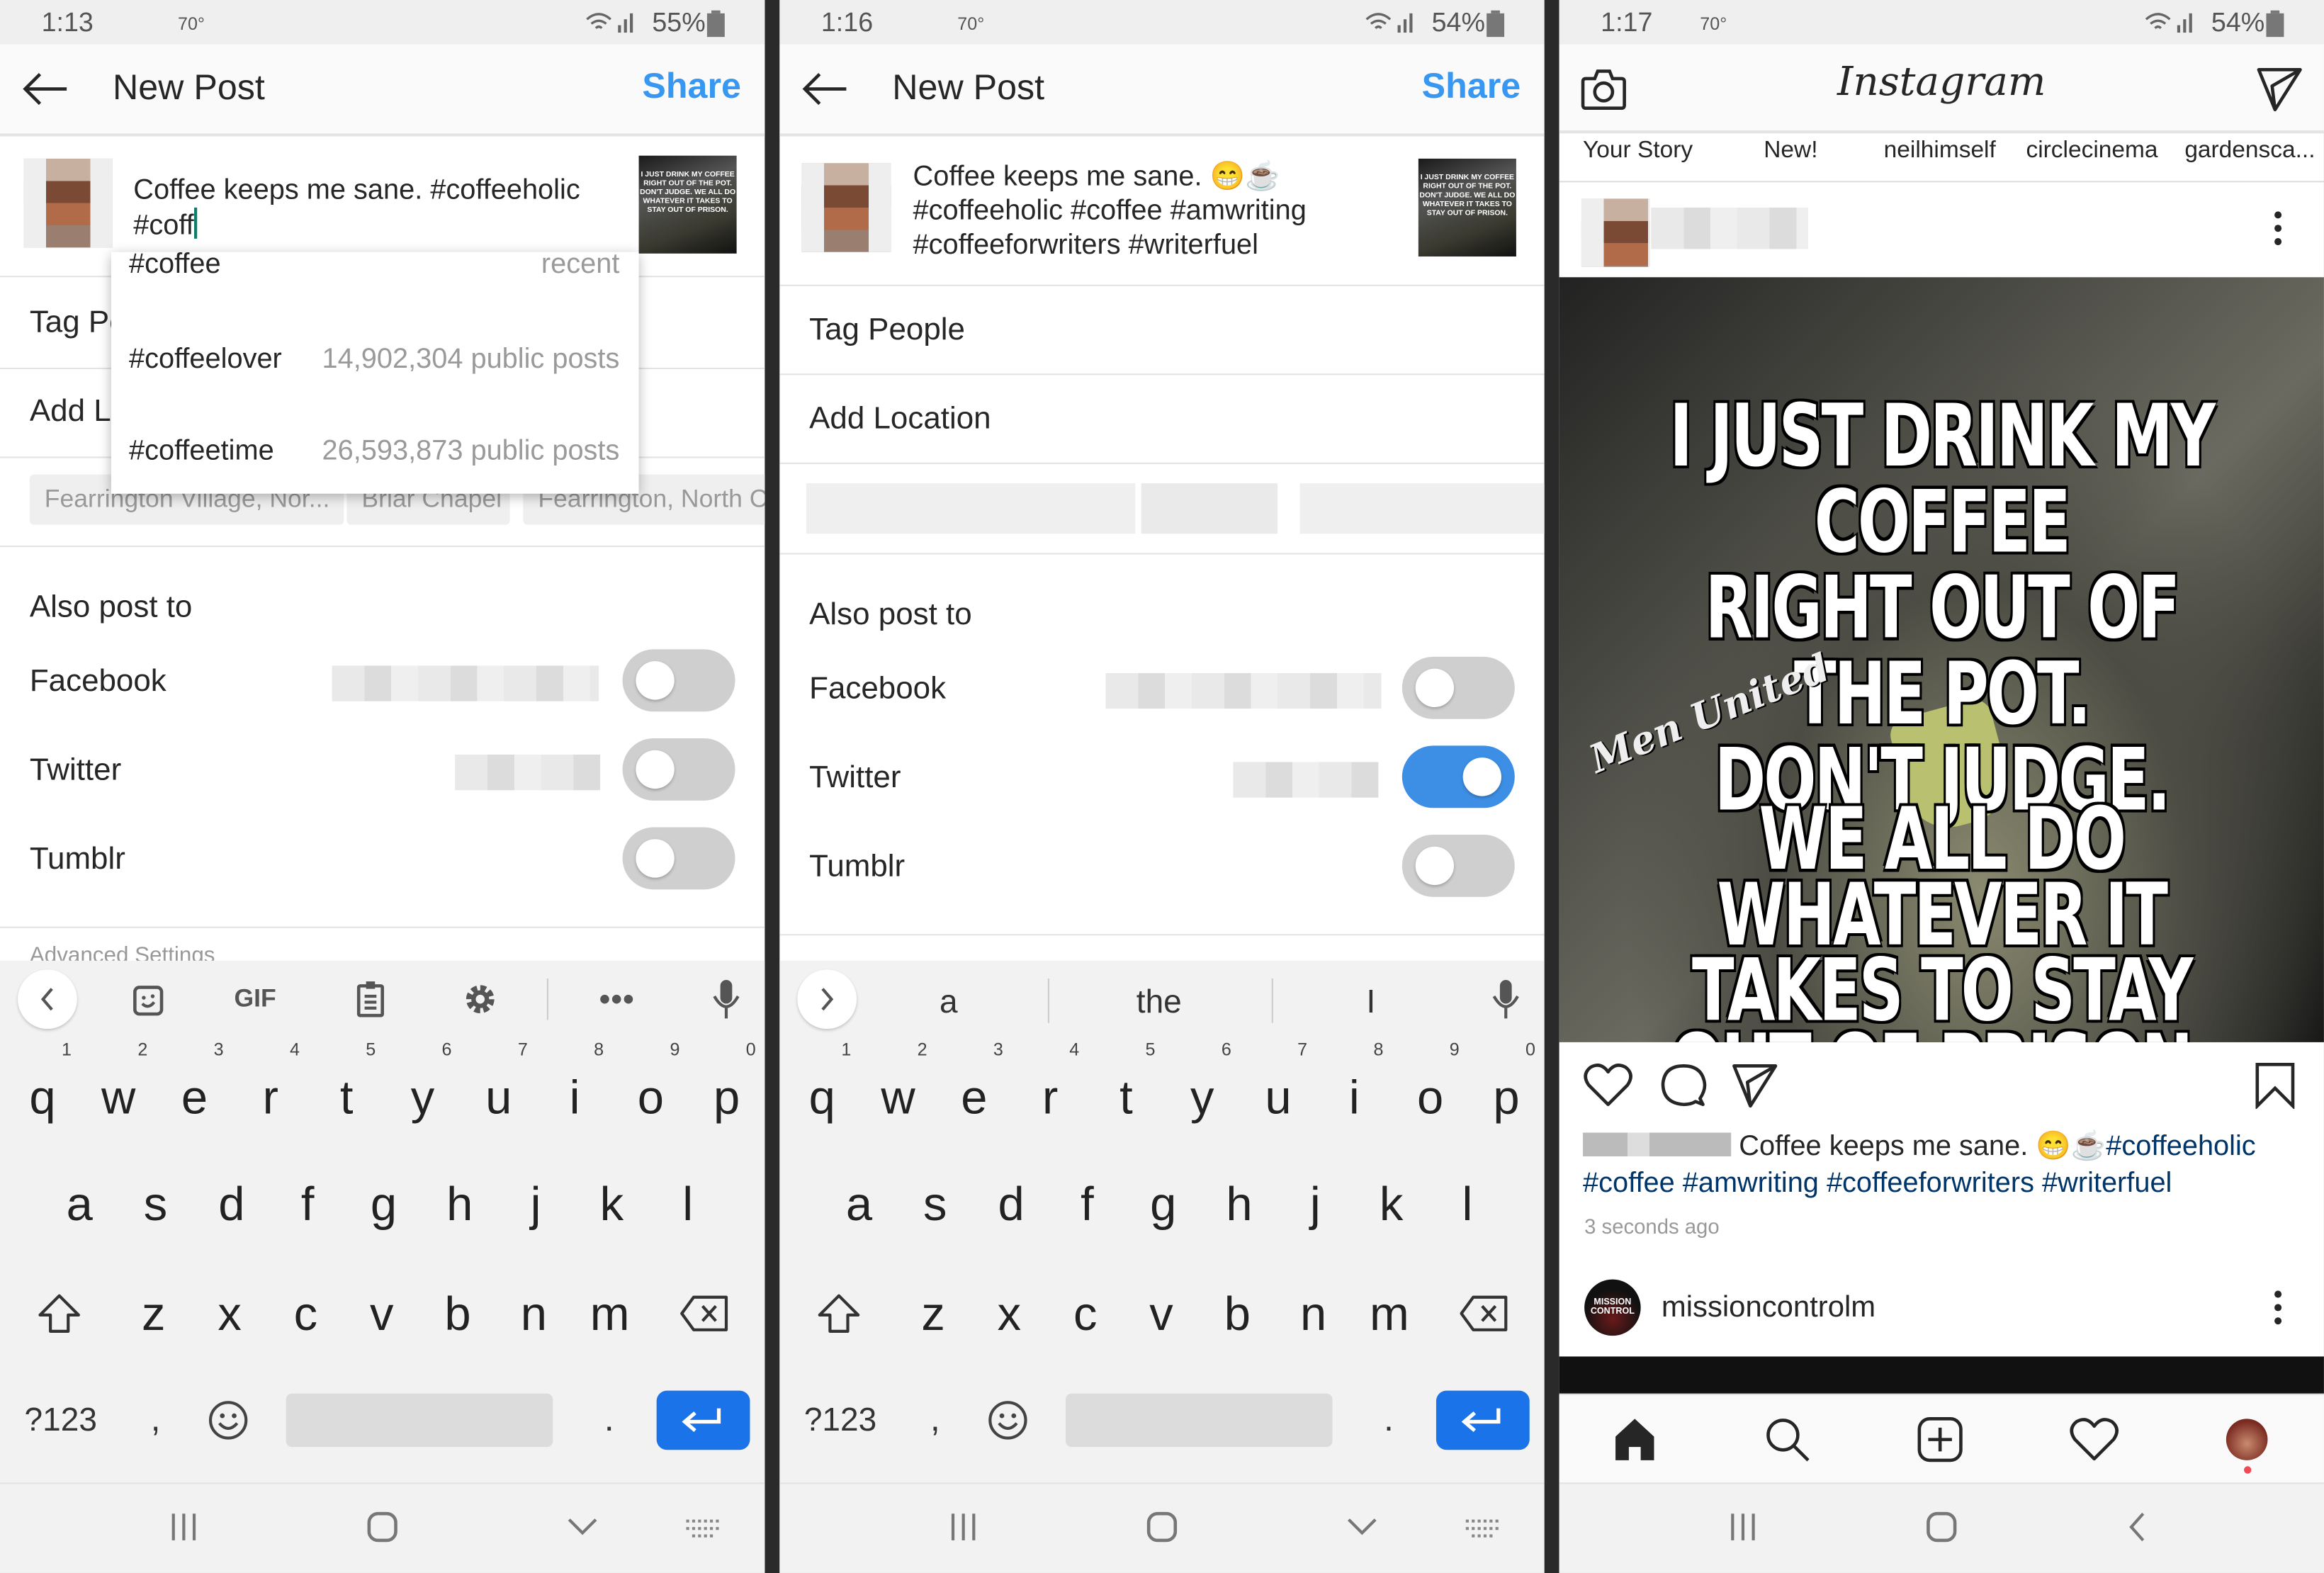 Image resolution: width=2324 pixels, height=1573 pixels. What do you see at coordinates (1940, 1439) in the screenshot?
I see `new-post-tab-icon` at bounding box center [1940, 1439].